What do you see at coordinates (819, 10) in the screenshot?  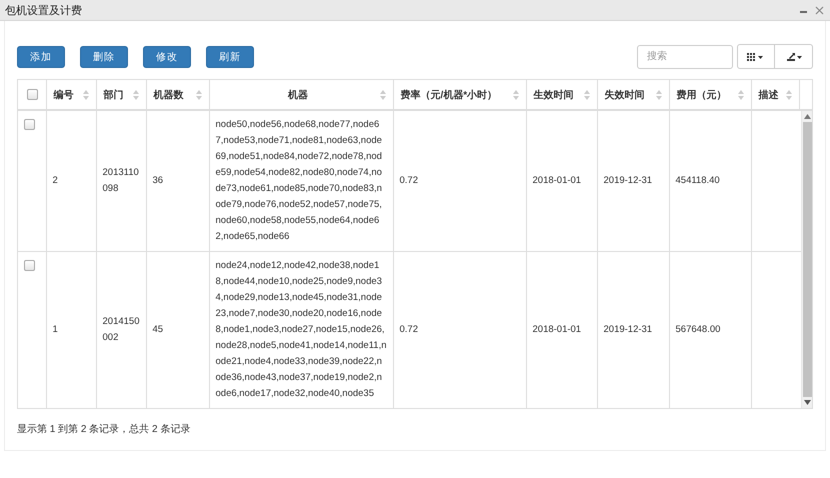 I see `close-icon` at bounding box center [819, 10].